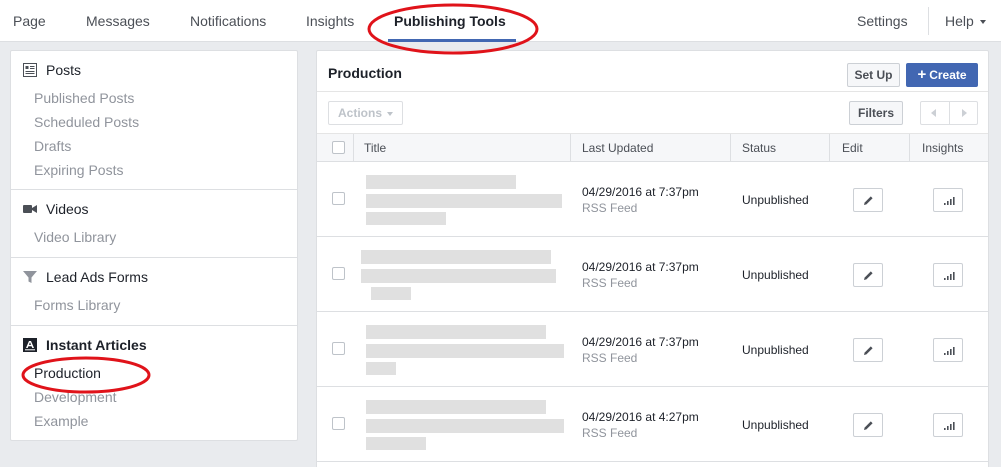 Image resolution: width=1001 pixels, height=467 pixels. I want to click on annotation-ellipse-production, so click(86, 375).